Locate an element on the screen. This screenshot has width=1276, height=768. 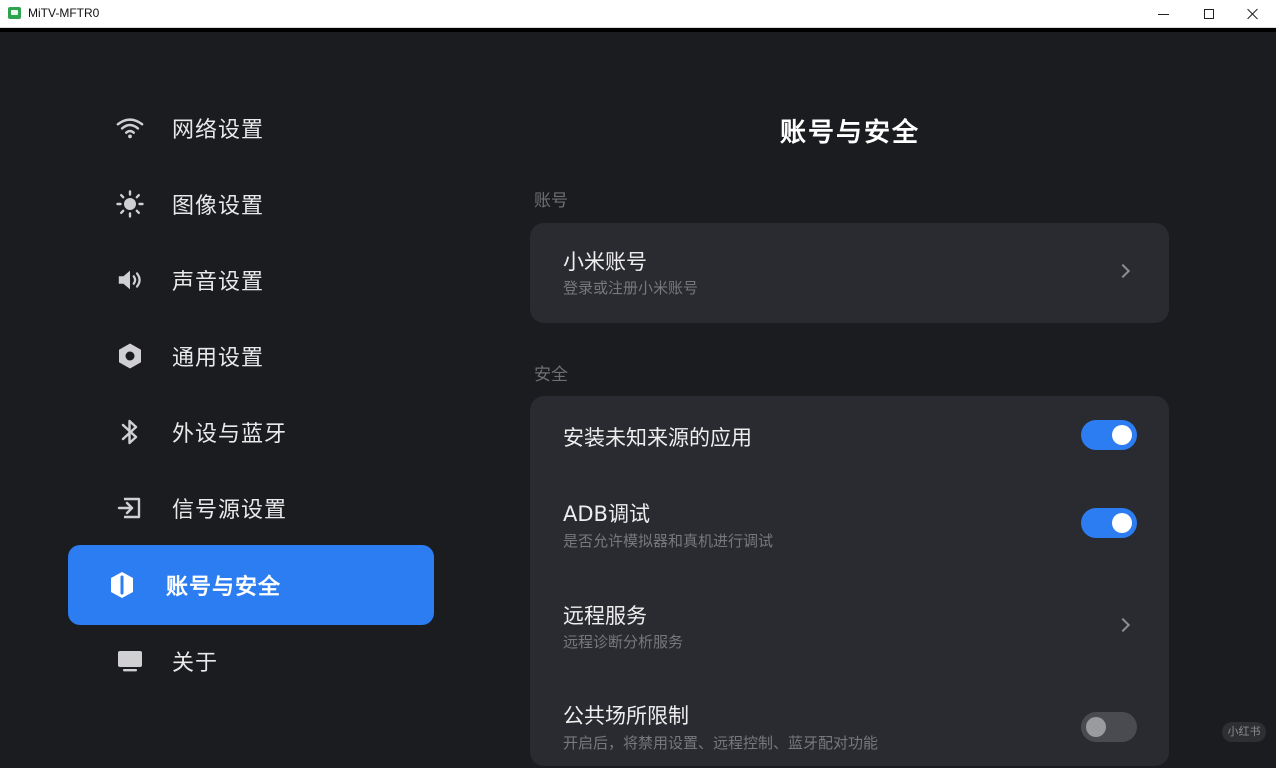
sidebar-item-general: 通用设置 is located at coordinates (251, 356).